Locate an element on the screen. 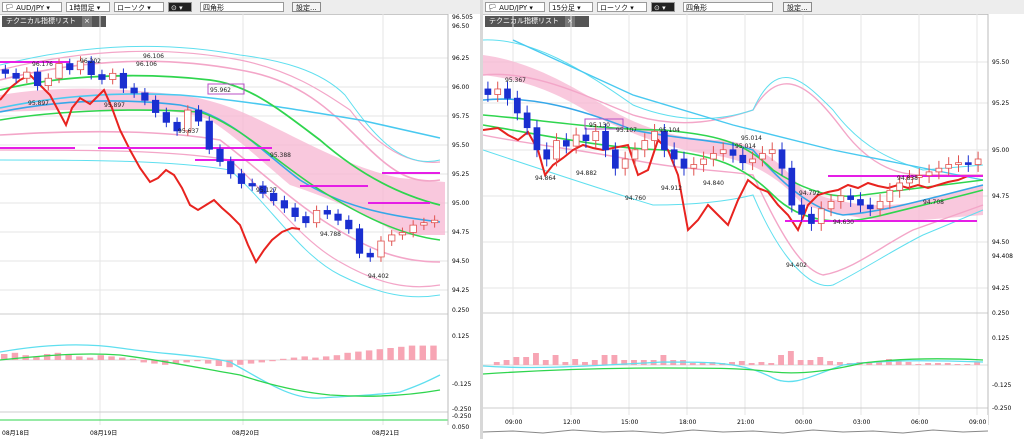 The image size is (1024, 439). price-tick: 94.25 is located at coordinates (1000, 288).